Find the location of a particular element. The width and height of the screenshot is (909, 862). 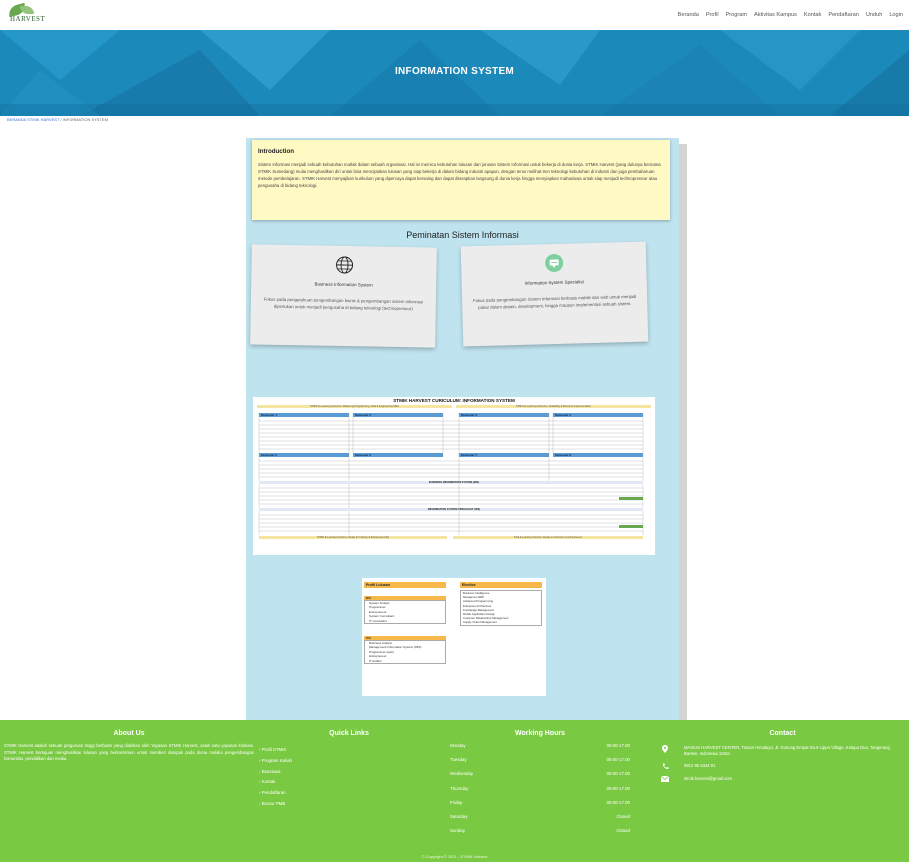

hours-row: Saturday Closed is located at coordinates (540, 817).